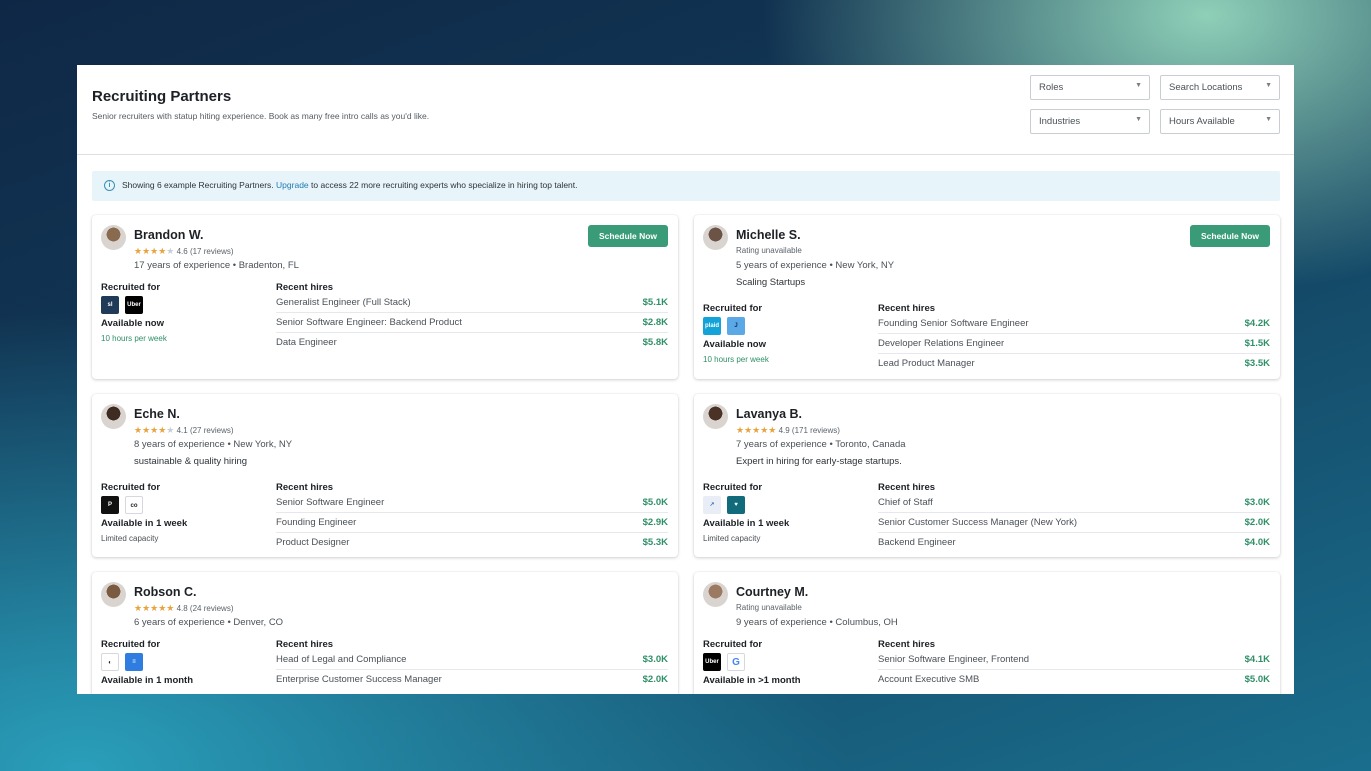  I want to click on rating-text: 4.8 (24 reviews), so click(205, 608).